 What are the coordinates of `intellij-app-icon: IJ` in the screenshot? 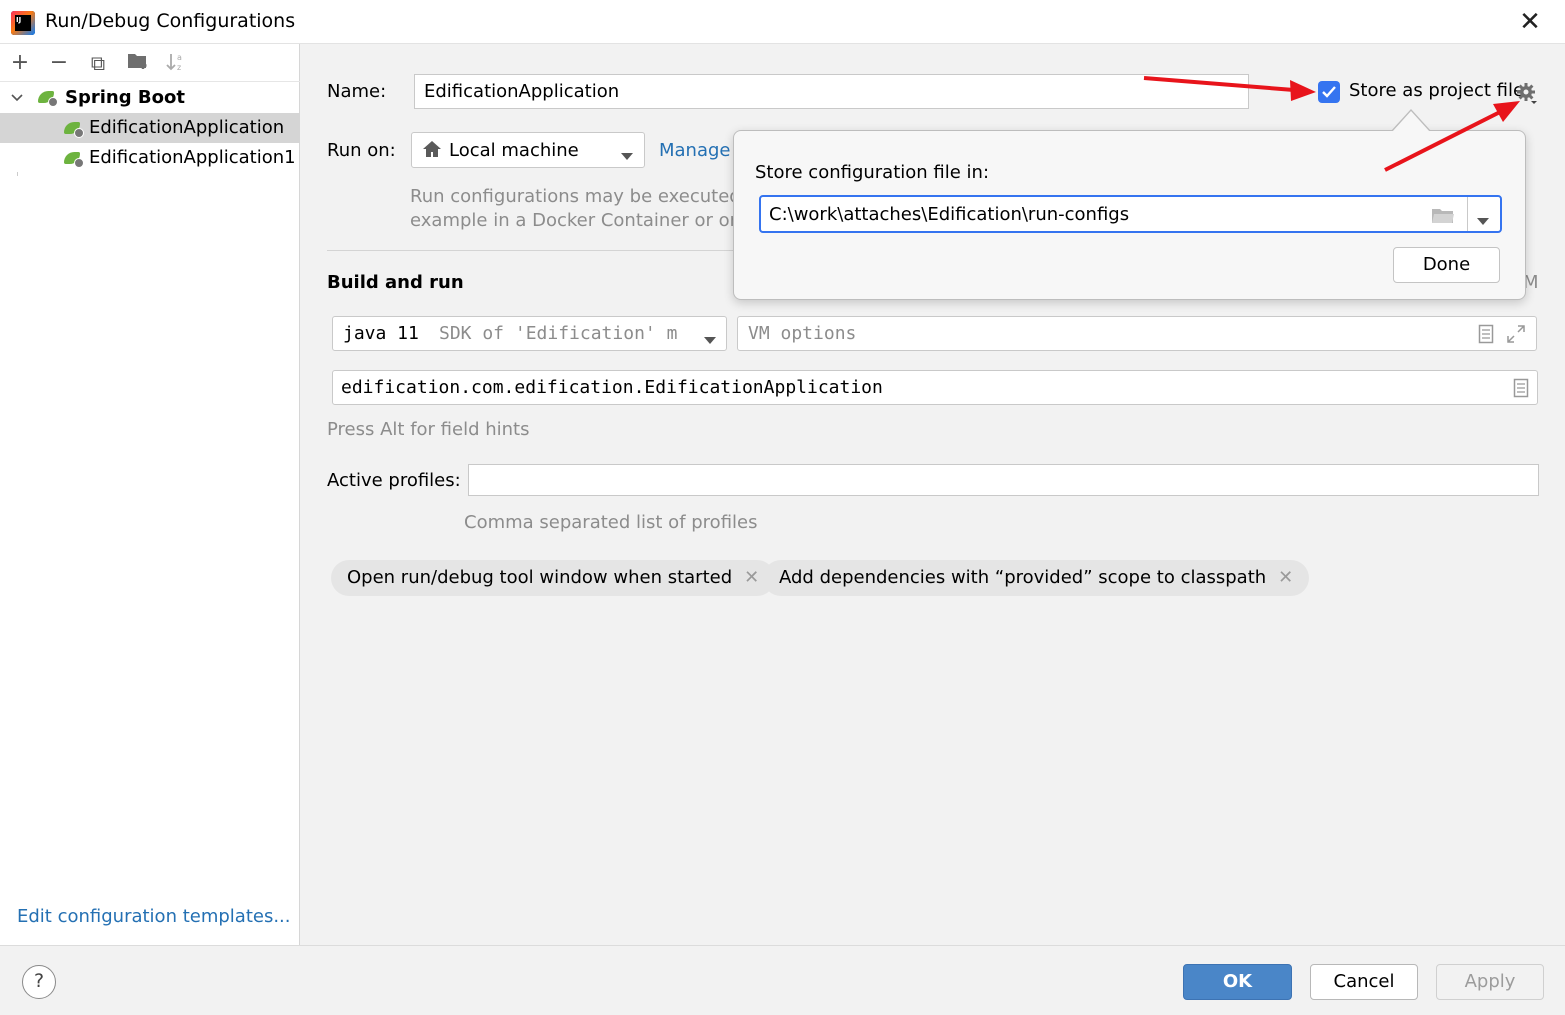 It's located at (23, 23).